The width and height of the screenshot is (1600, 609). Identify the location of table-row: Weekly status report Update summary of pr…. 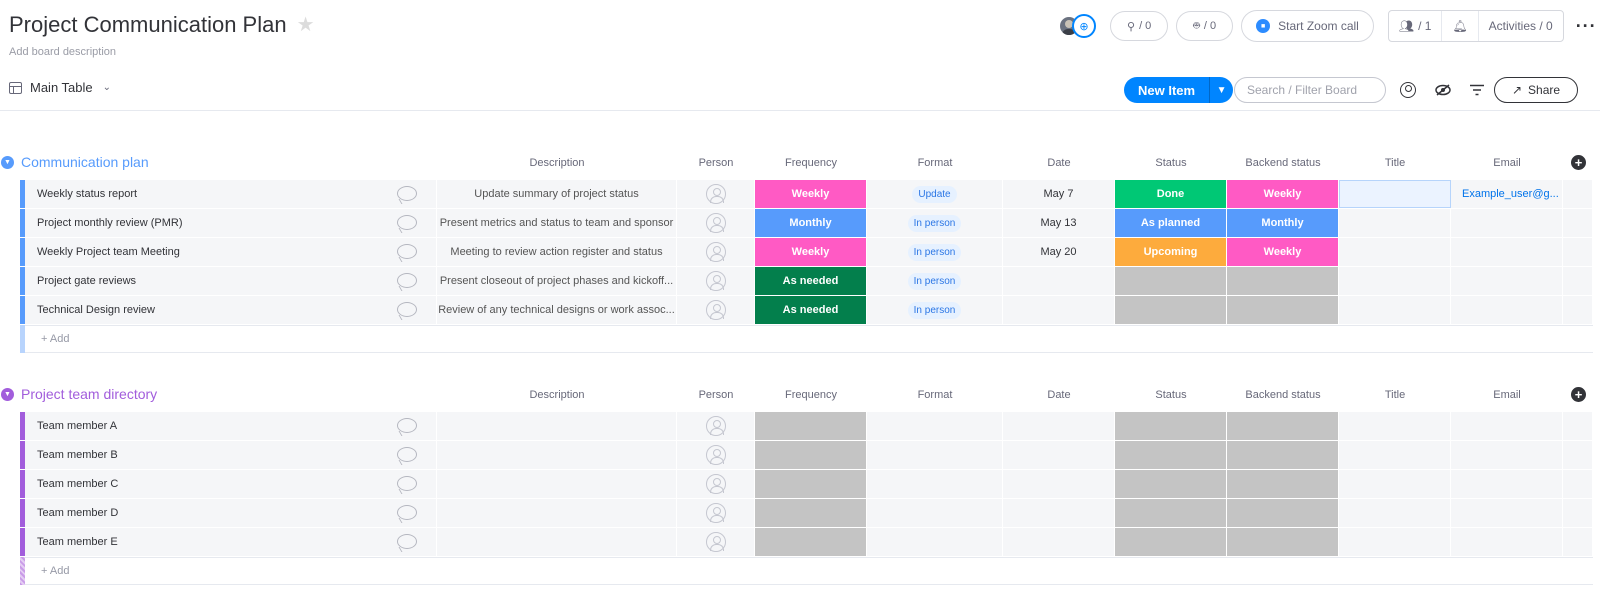
(800, 194).